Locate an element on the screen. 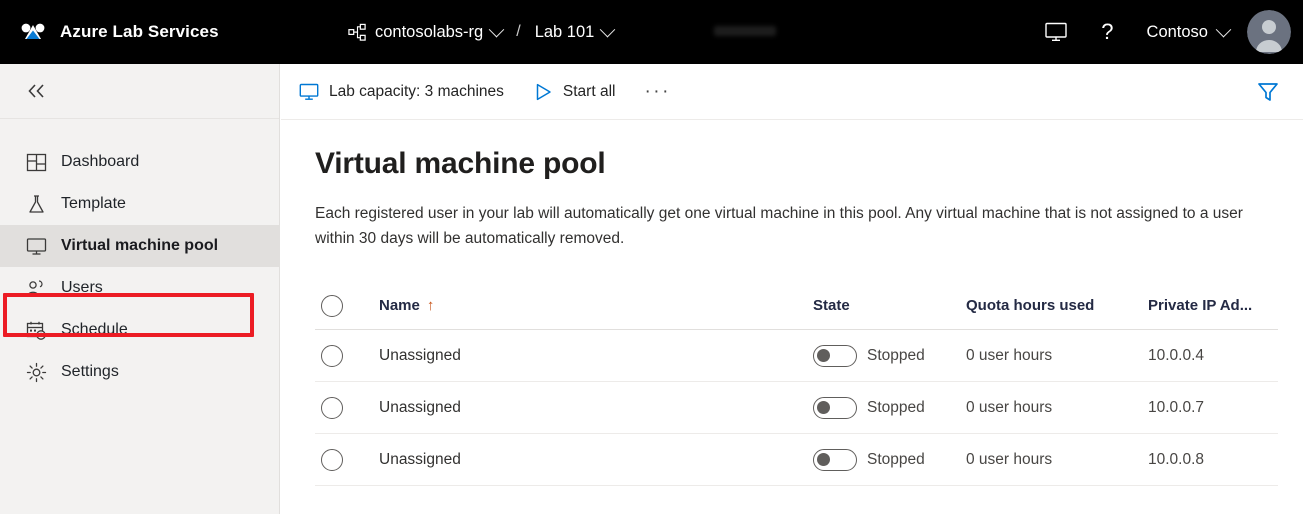 The height and width of the screenshot is (514, 1303). cloud-shell-button is located at coordinates (1056, 32).